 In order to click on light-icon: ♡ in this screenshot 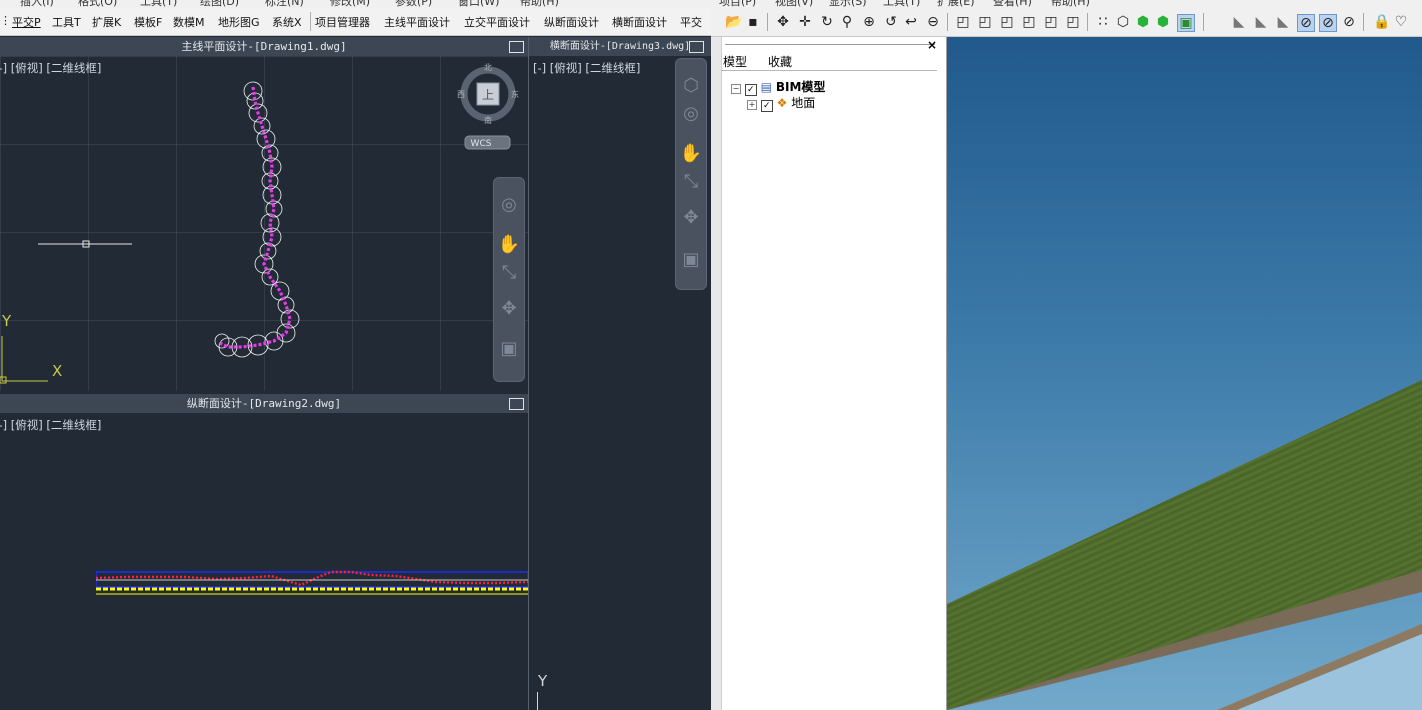, I will do `click(1401, 22)`.